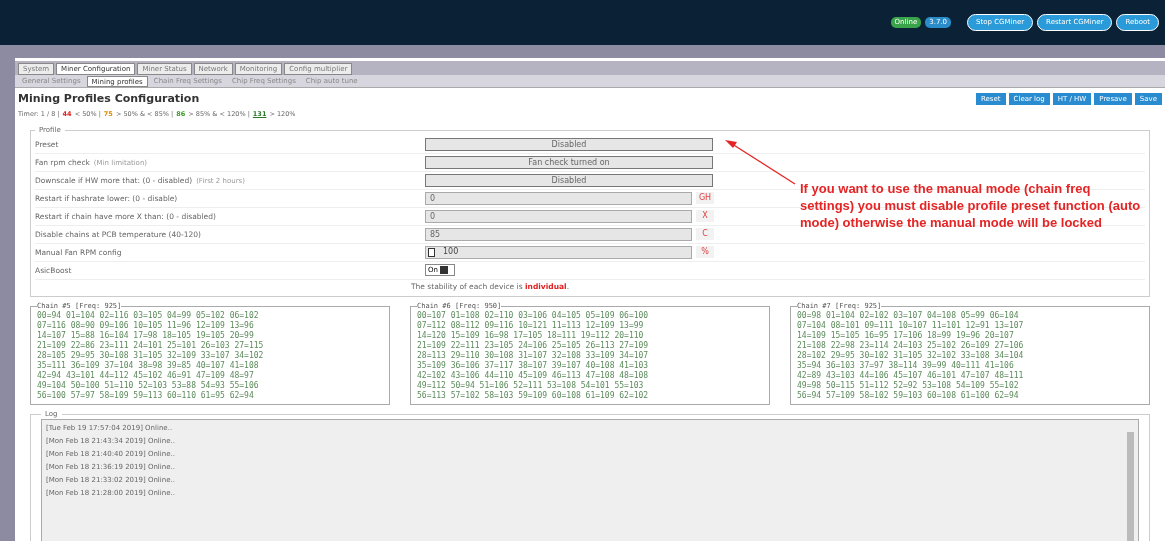  What do you see at coordinates (146, 326) in the screenshot?
I see `chip-frequency-row-text: 07=116 08=90 09=106 10=105 11=96 12=109 13=96` at bounding box center [146, 326].